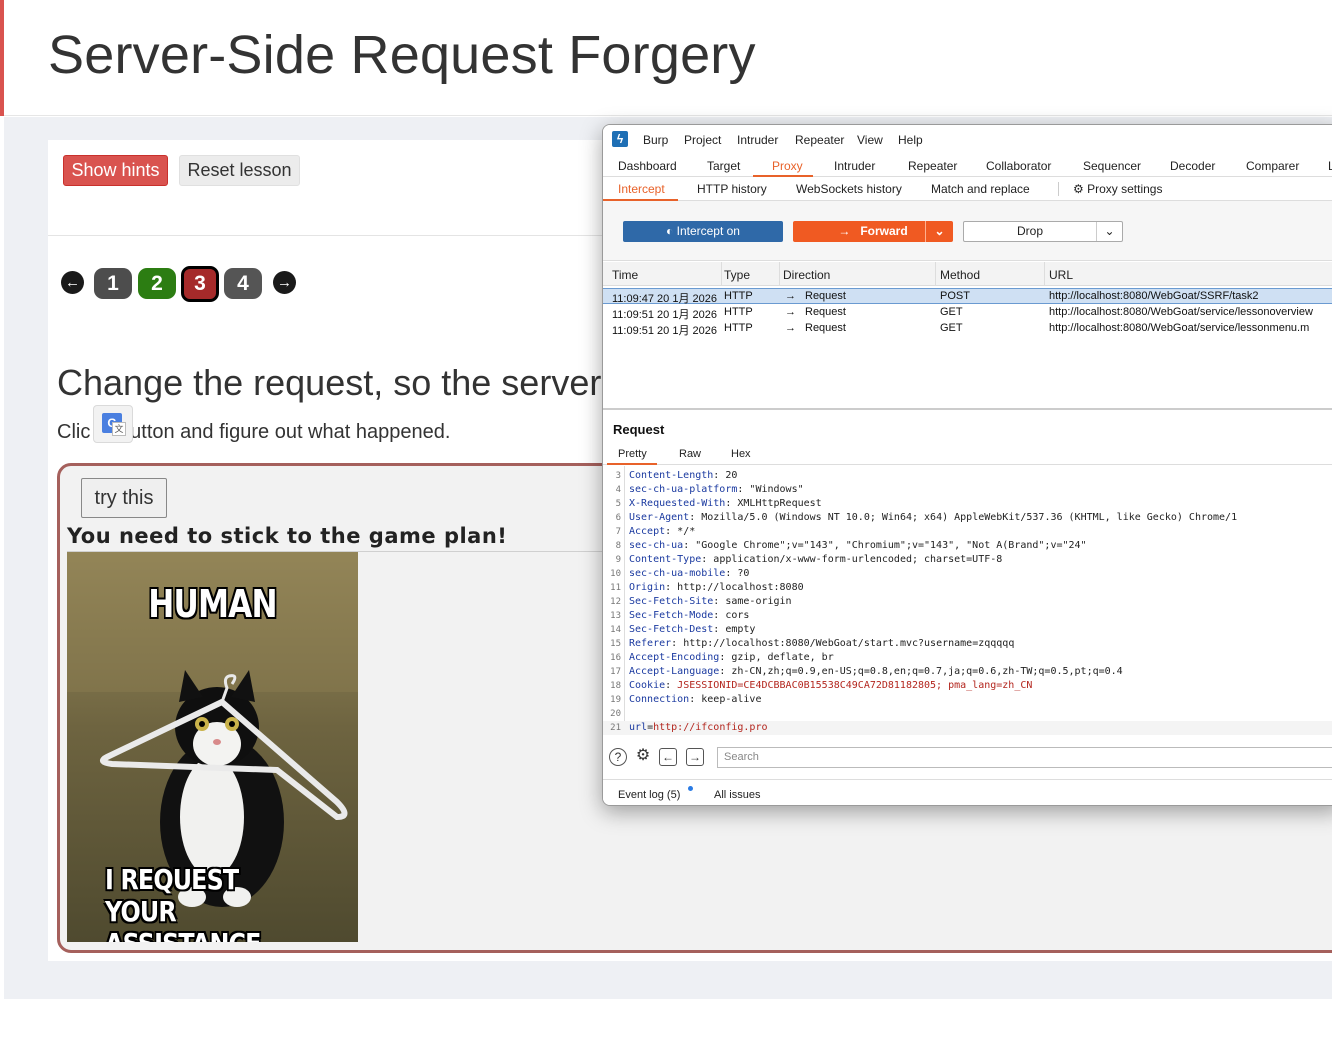  I want to click on request-line: 13 Sec-Fetch-Mode: cors, so click(967, 616).